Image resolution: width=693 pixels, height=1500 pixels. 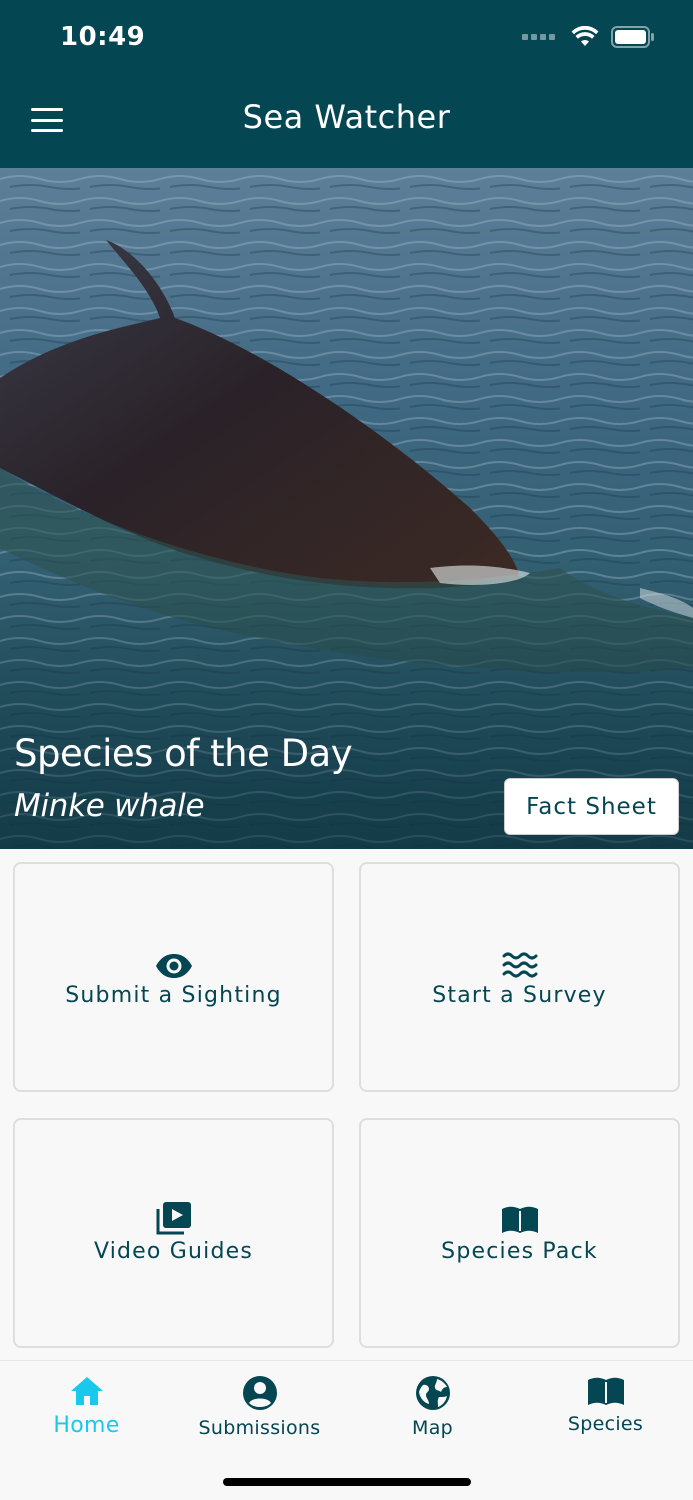 I want to click on globe-icon, so click(x=432, y=1393).